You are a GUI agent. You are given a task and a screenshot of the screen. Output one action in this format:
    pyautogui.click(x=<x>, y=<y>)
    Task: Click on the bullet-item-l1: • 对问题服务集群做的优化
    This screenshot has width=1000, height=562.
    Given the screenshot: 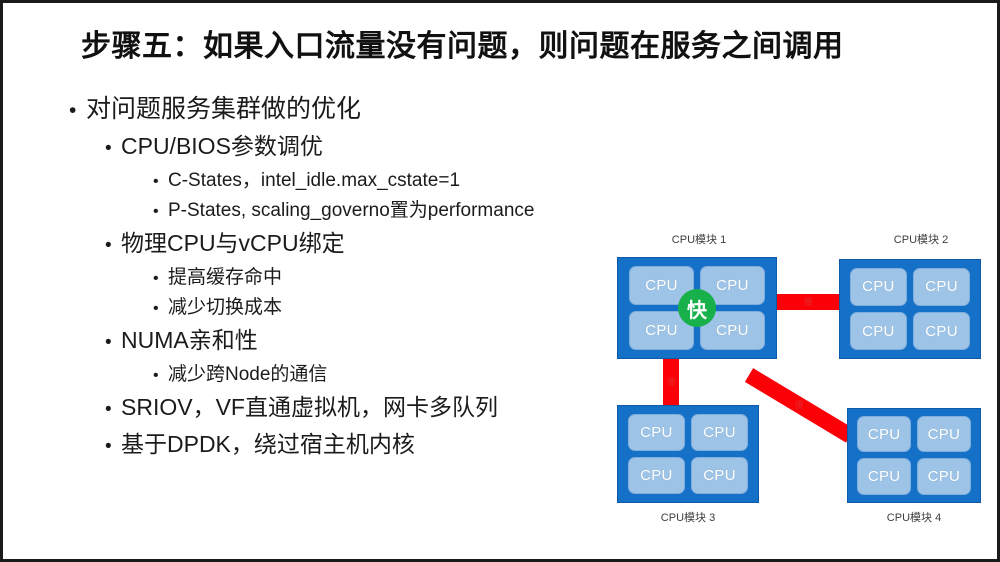 What is the action you would take?
    pyautogui.click(x=359, y=110)
    